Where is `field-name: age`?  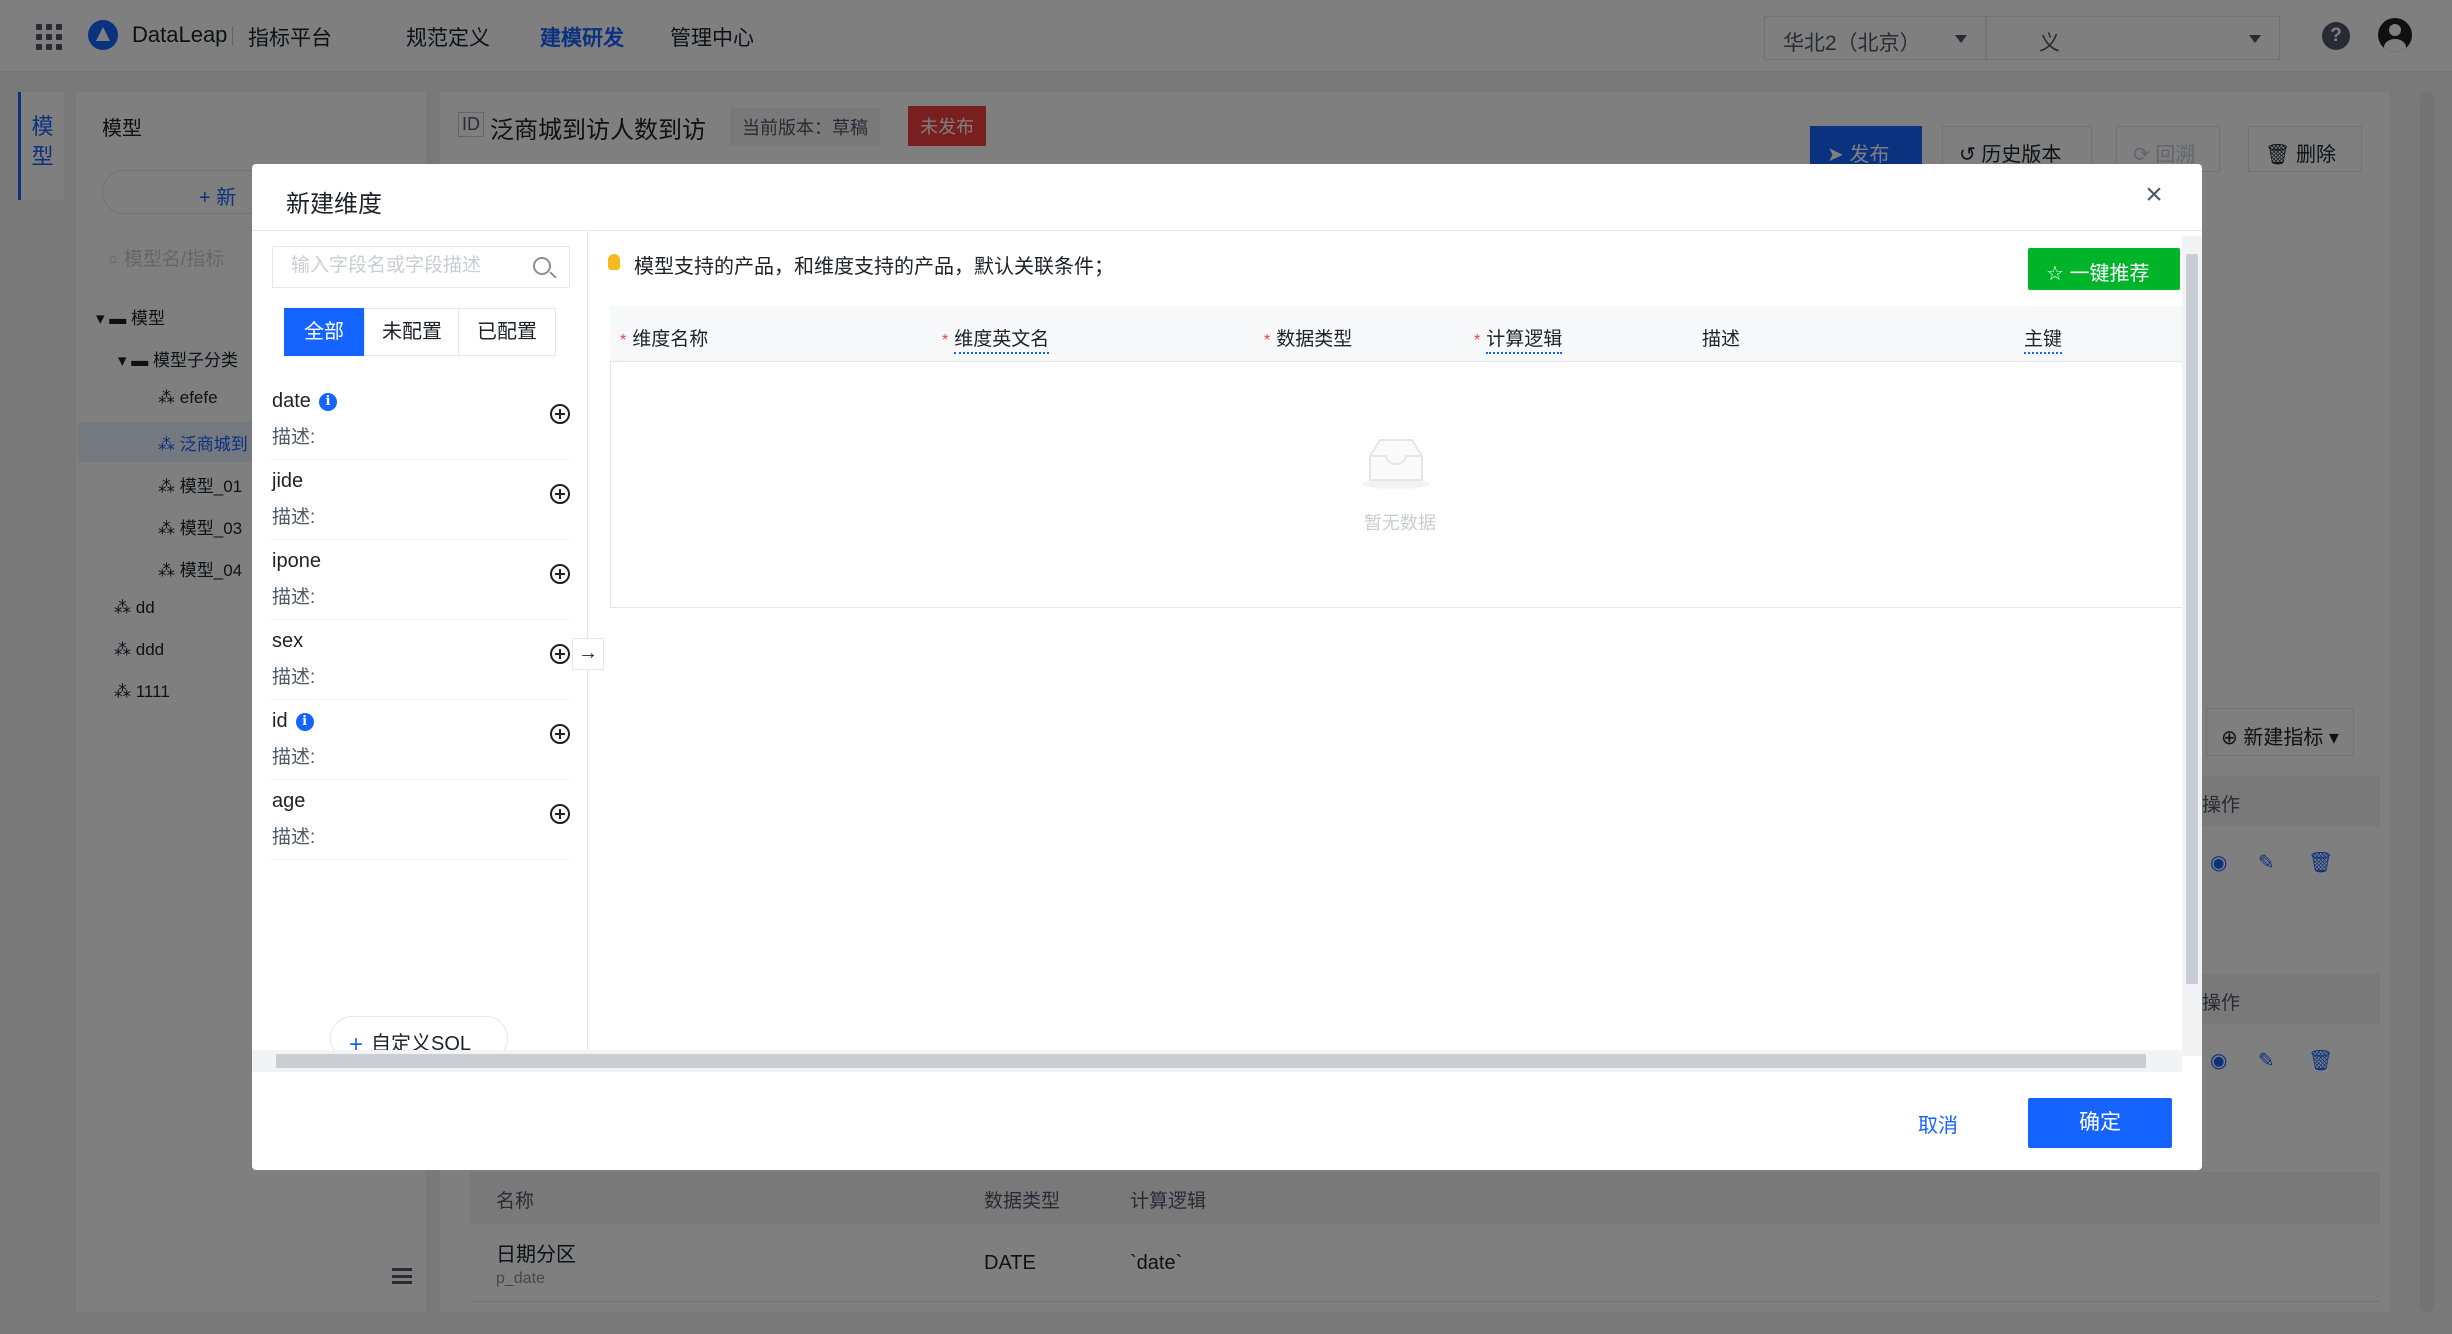
field-name: age is located at coordinates (289, 801).